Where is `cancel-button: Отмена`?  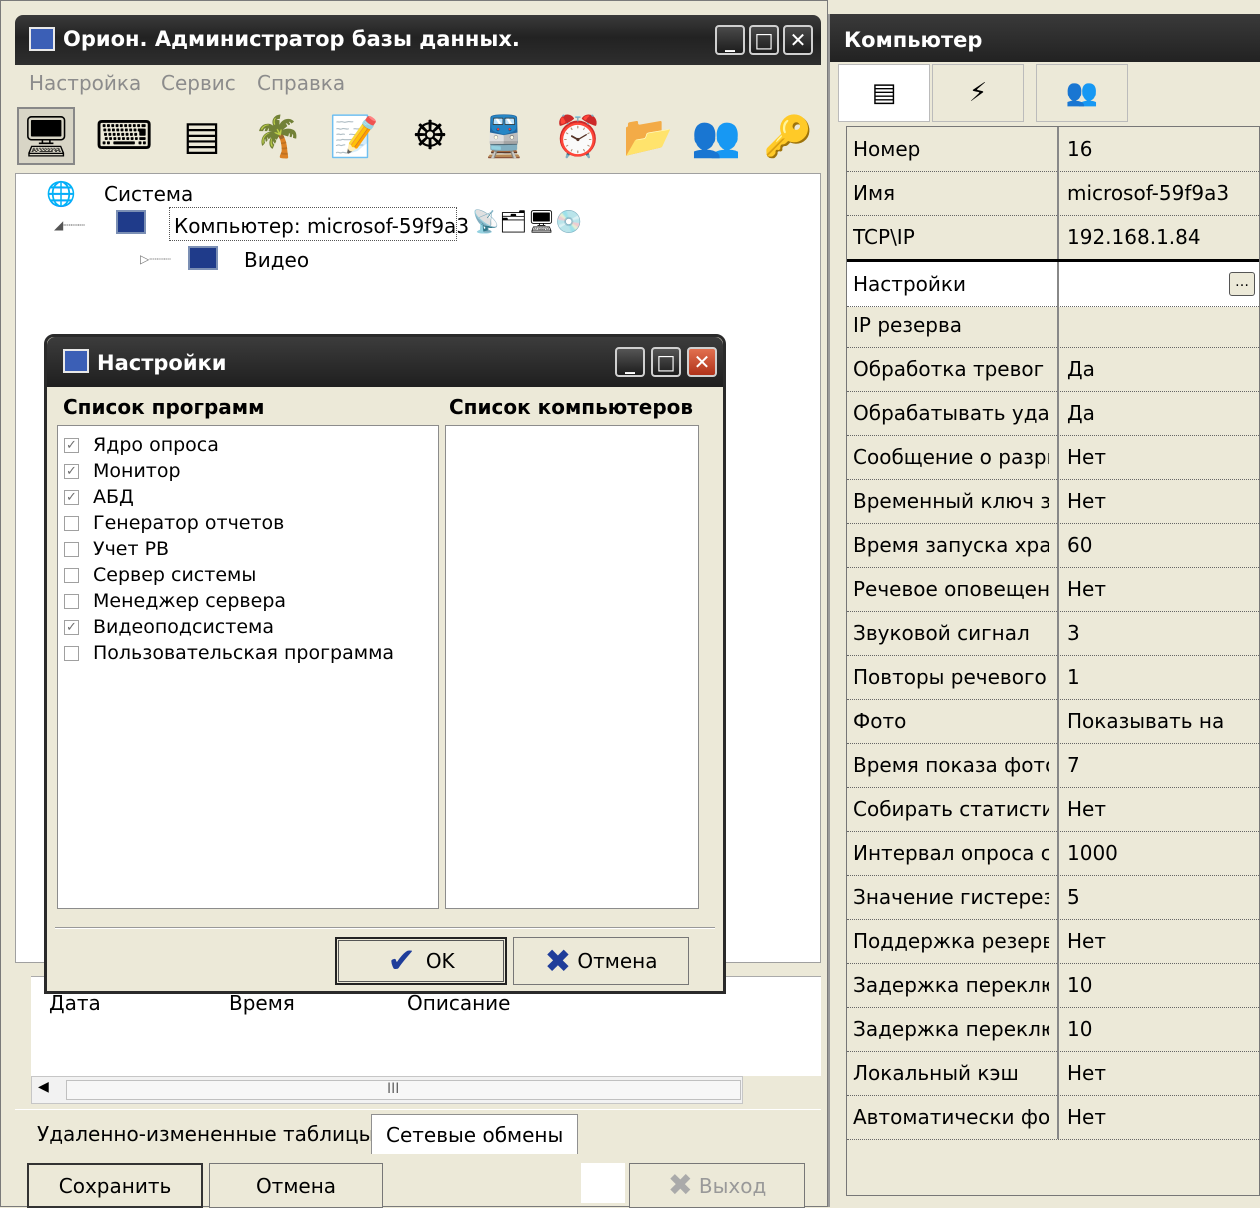
cancel-button: Отмена is located at coordinates (296, 1185).